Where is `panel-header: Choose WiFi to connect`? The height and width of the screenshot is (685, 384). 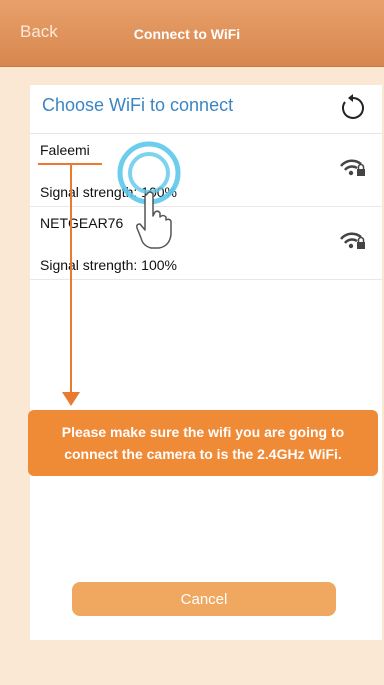
panel-header: Choose WiFi to connect is located at coordinates (206, 109).